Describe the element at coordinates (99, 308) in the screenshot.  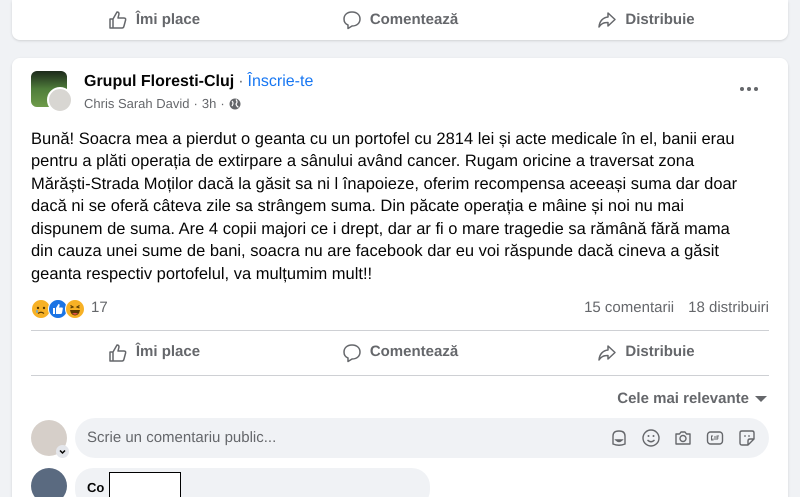
I see `reaction-count: 17` at that location.